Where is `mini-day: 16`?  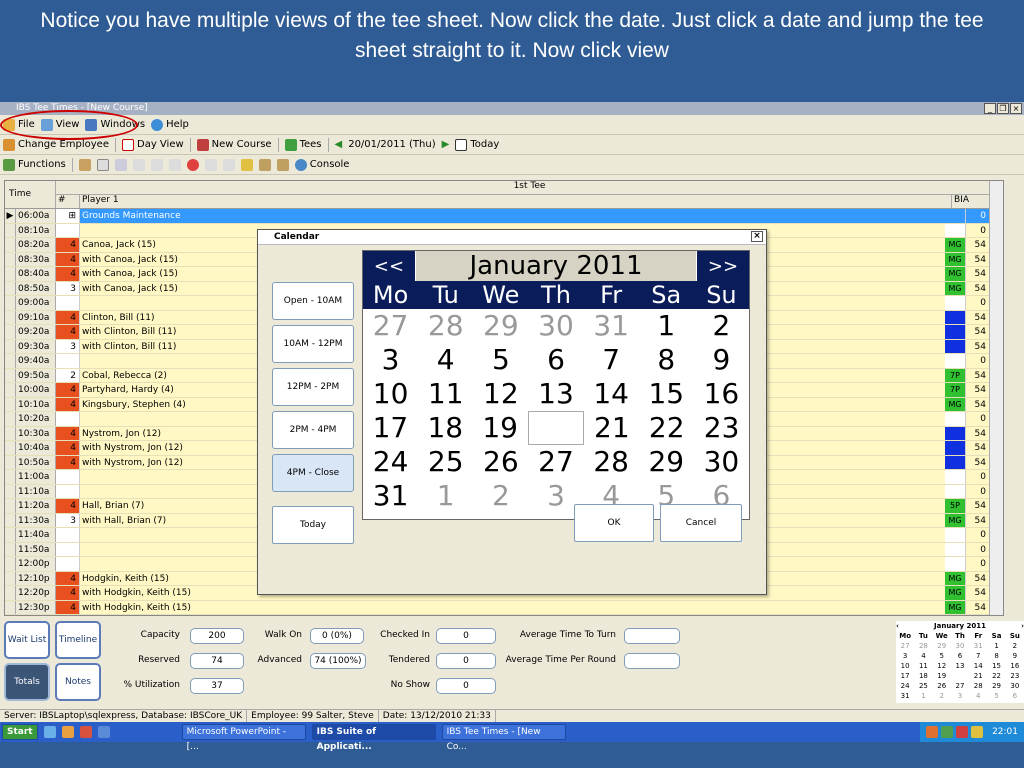 mini-day: 16 is located at coordinates (1015, 666).